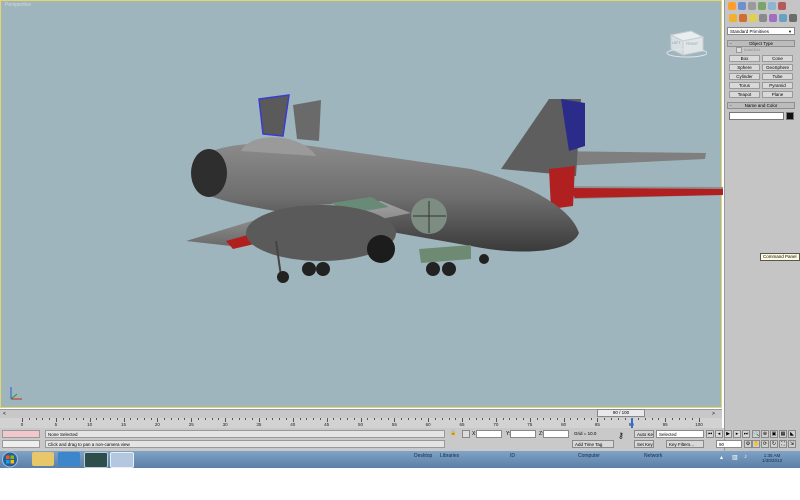  What do you see at coordinates (453, 433) in the screenshot?
I see `lock-icon: 🔒` at bounding box center [453, 433].